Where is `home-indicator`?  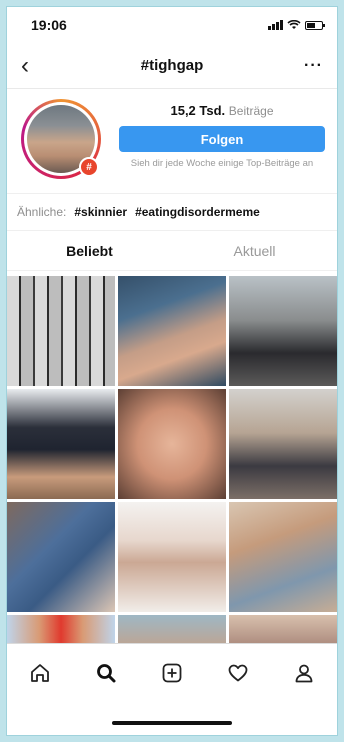 home-indicator is located at coordinates (172, 723).